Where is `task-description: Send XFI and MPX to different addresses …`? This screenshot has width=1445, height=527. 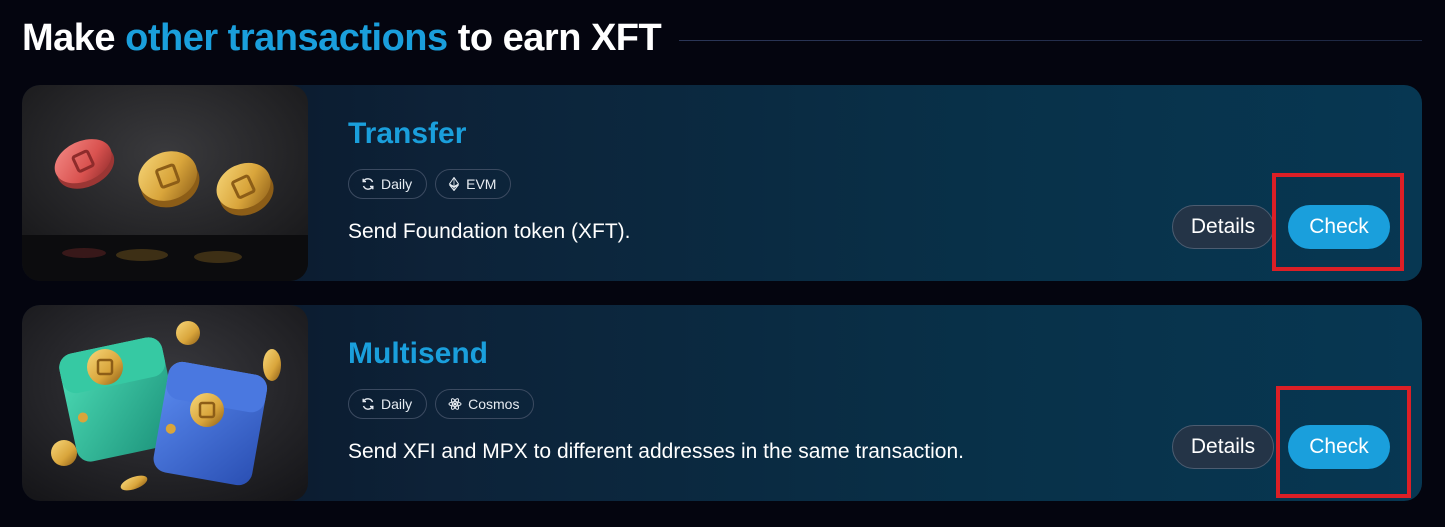
task-description: Send XFI and MPX to different addresses … is located at coordinates (656, 451).